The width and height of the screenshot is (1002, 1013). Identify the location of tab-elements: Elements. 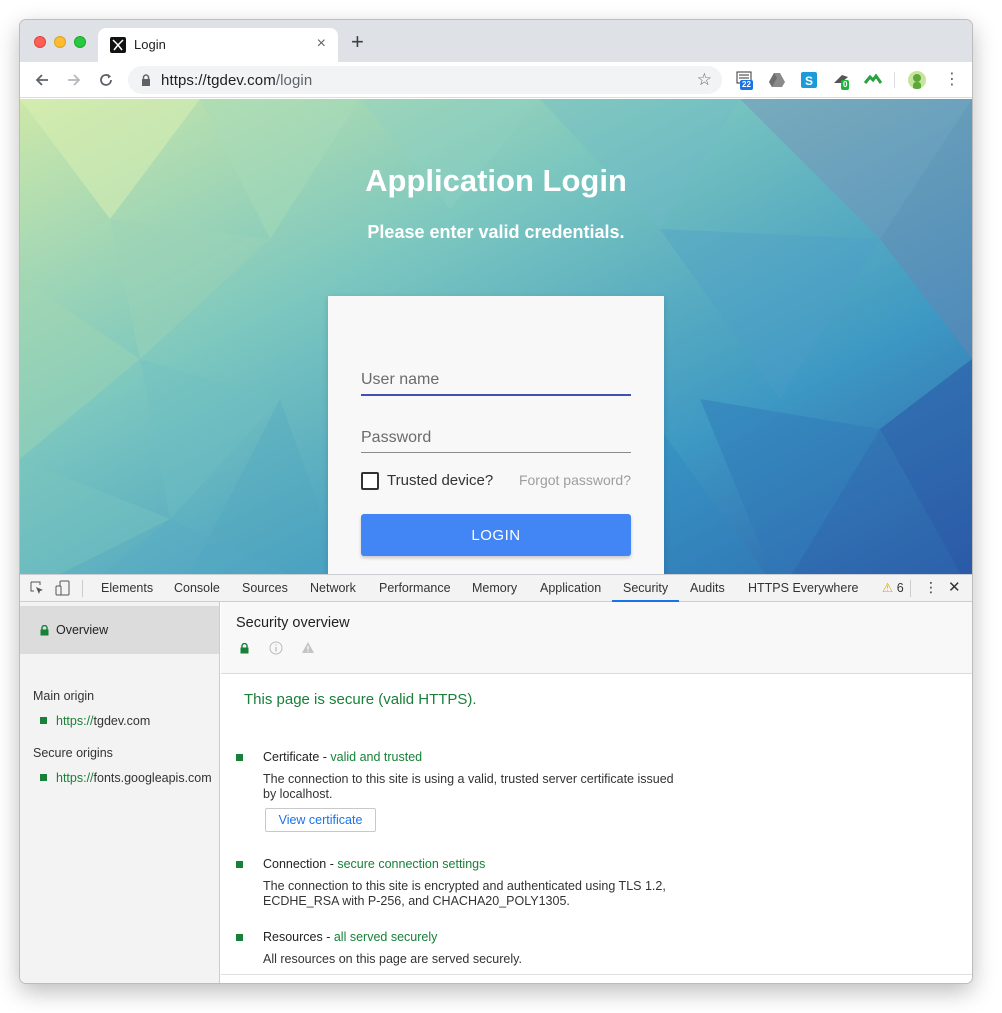
(127, 588).